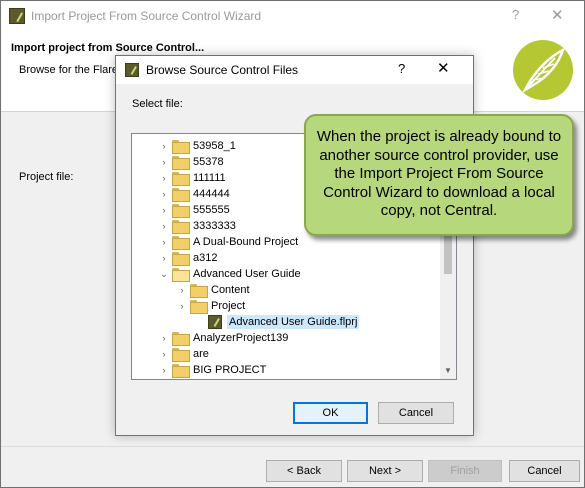 Image resolution: width=585 pixels, height=488 pixels. I want to click on wizard-cancel-button: Cancel, so click(544, 471).